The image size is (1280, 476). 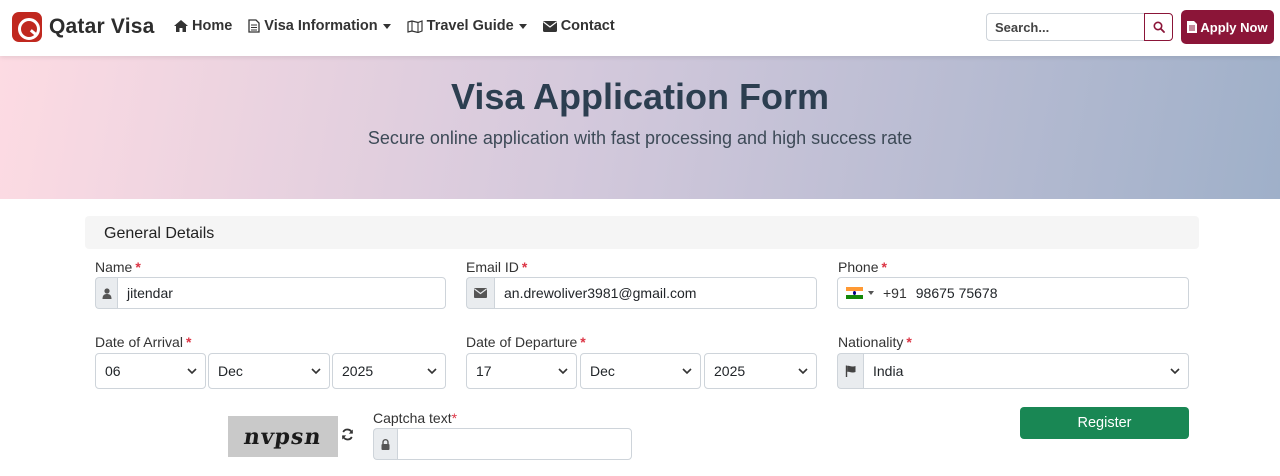 What do you see at coordinates (730, 371) in the screenshot?
I see `departure-year-value: 2025` at bounding box center [730, 371].